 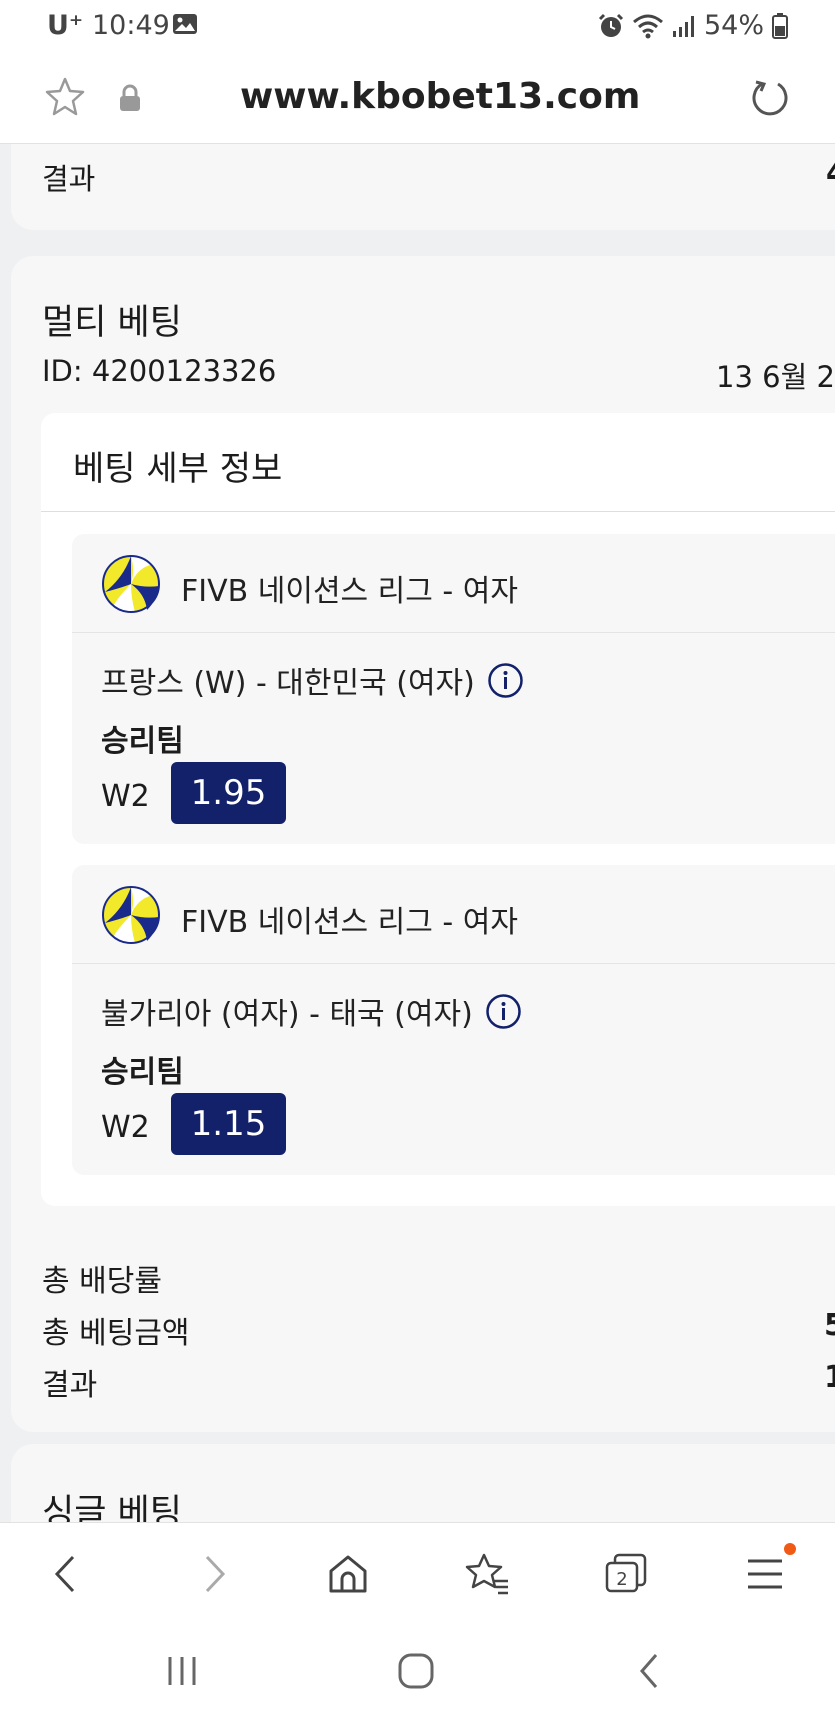 I want to click on divider, so click(x=438, y=511).